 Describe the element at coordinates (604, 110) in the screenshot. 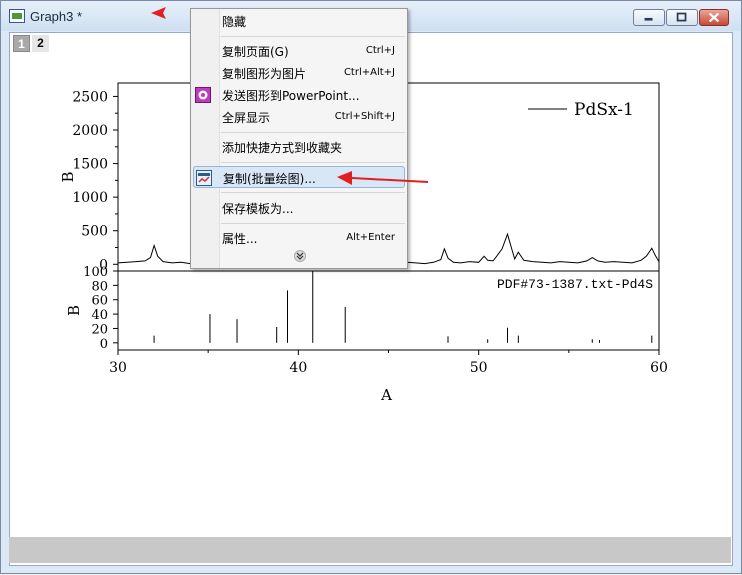

I see `legend-label: PdSx-1` at that location.